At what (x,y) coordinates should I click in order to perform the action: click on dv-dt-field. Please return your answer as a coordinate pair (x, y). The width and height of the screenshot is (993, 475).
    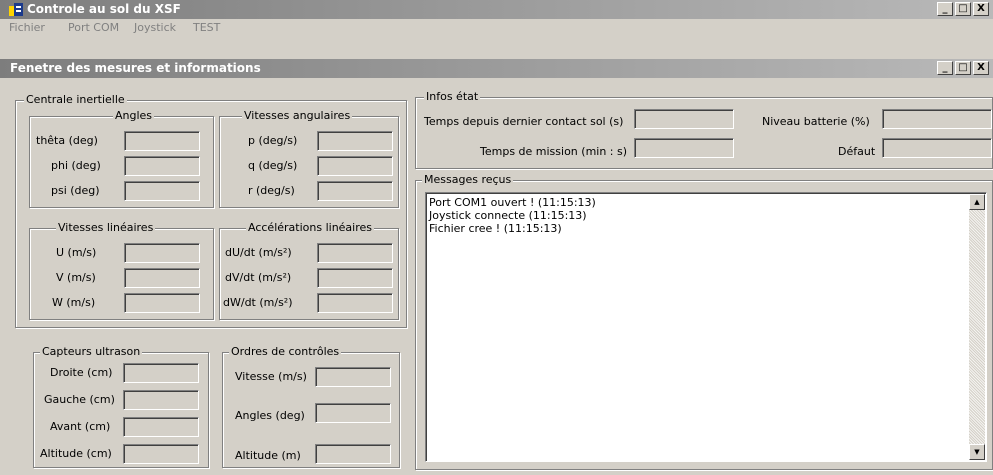
    Looking at the image, I should click on (355, 278).